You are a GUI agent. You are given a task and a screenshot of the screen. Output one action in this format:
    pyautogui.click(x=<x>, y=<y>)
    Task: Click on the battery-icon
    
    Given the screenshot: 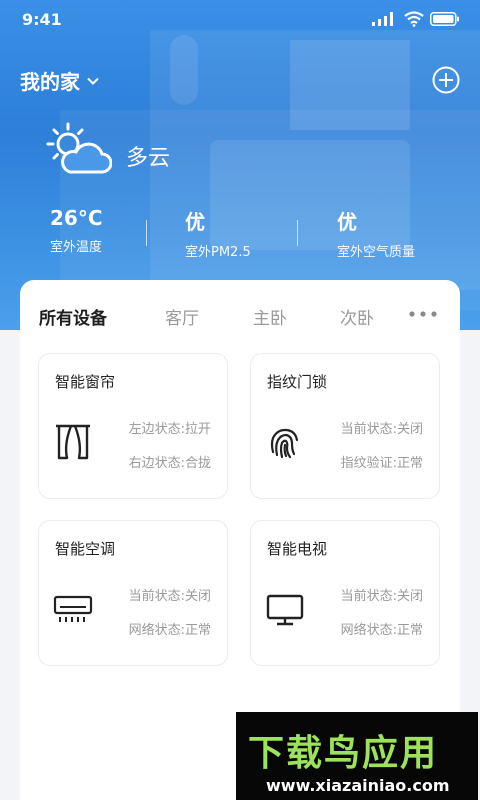 What is the action you would take?
    pyautogui.click(x=444, y=19)
    